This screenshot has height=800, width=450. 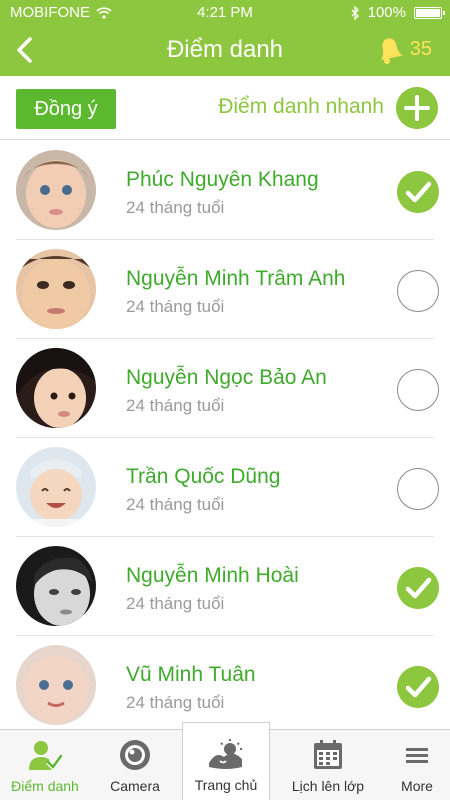 I want to click on student-row: Phúc Nguyên Khang 24 tháng tuổi, so click(x=225, y=190).